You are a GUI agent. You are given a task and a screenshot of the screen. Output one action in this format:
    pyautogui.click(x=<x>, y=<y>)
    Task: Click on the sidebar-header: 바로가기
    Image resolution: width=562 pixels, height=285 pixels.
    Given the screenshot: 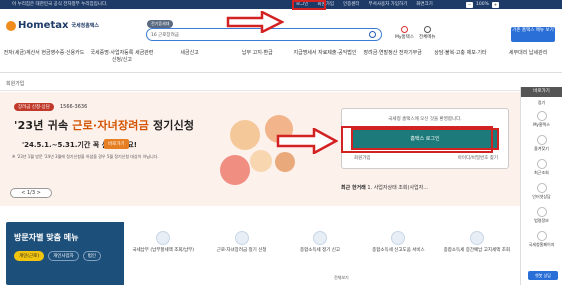 What is the action you would take?
    pyautogui.click(x=541, y=92)
    